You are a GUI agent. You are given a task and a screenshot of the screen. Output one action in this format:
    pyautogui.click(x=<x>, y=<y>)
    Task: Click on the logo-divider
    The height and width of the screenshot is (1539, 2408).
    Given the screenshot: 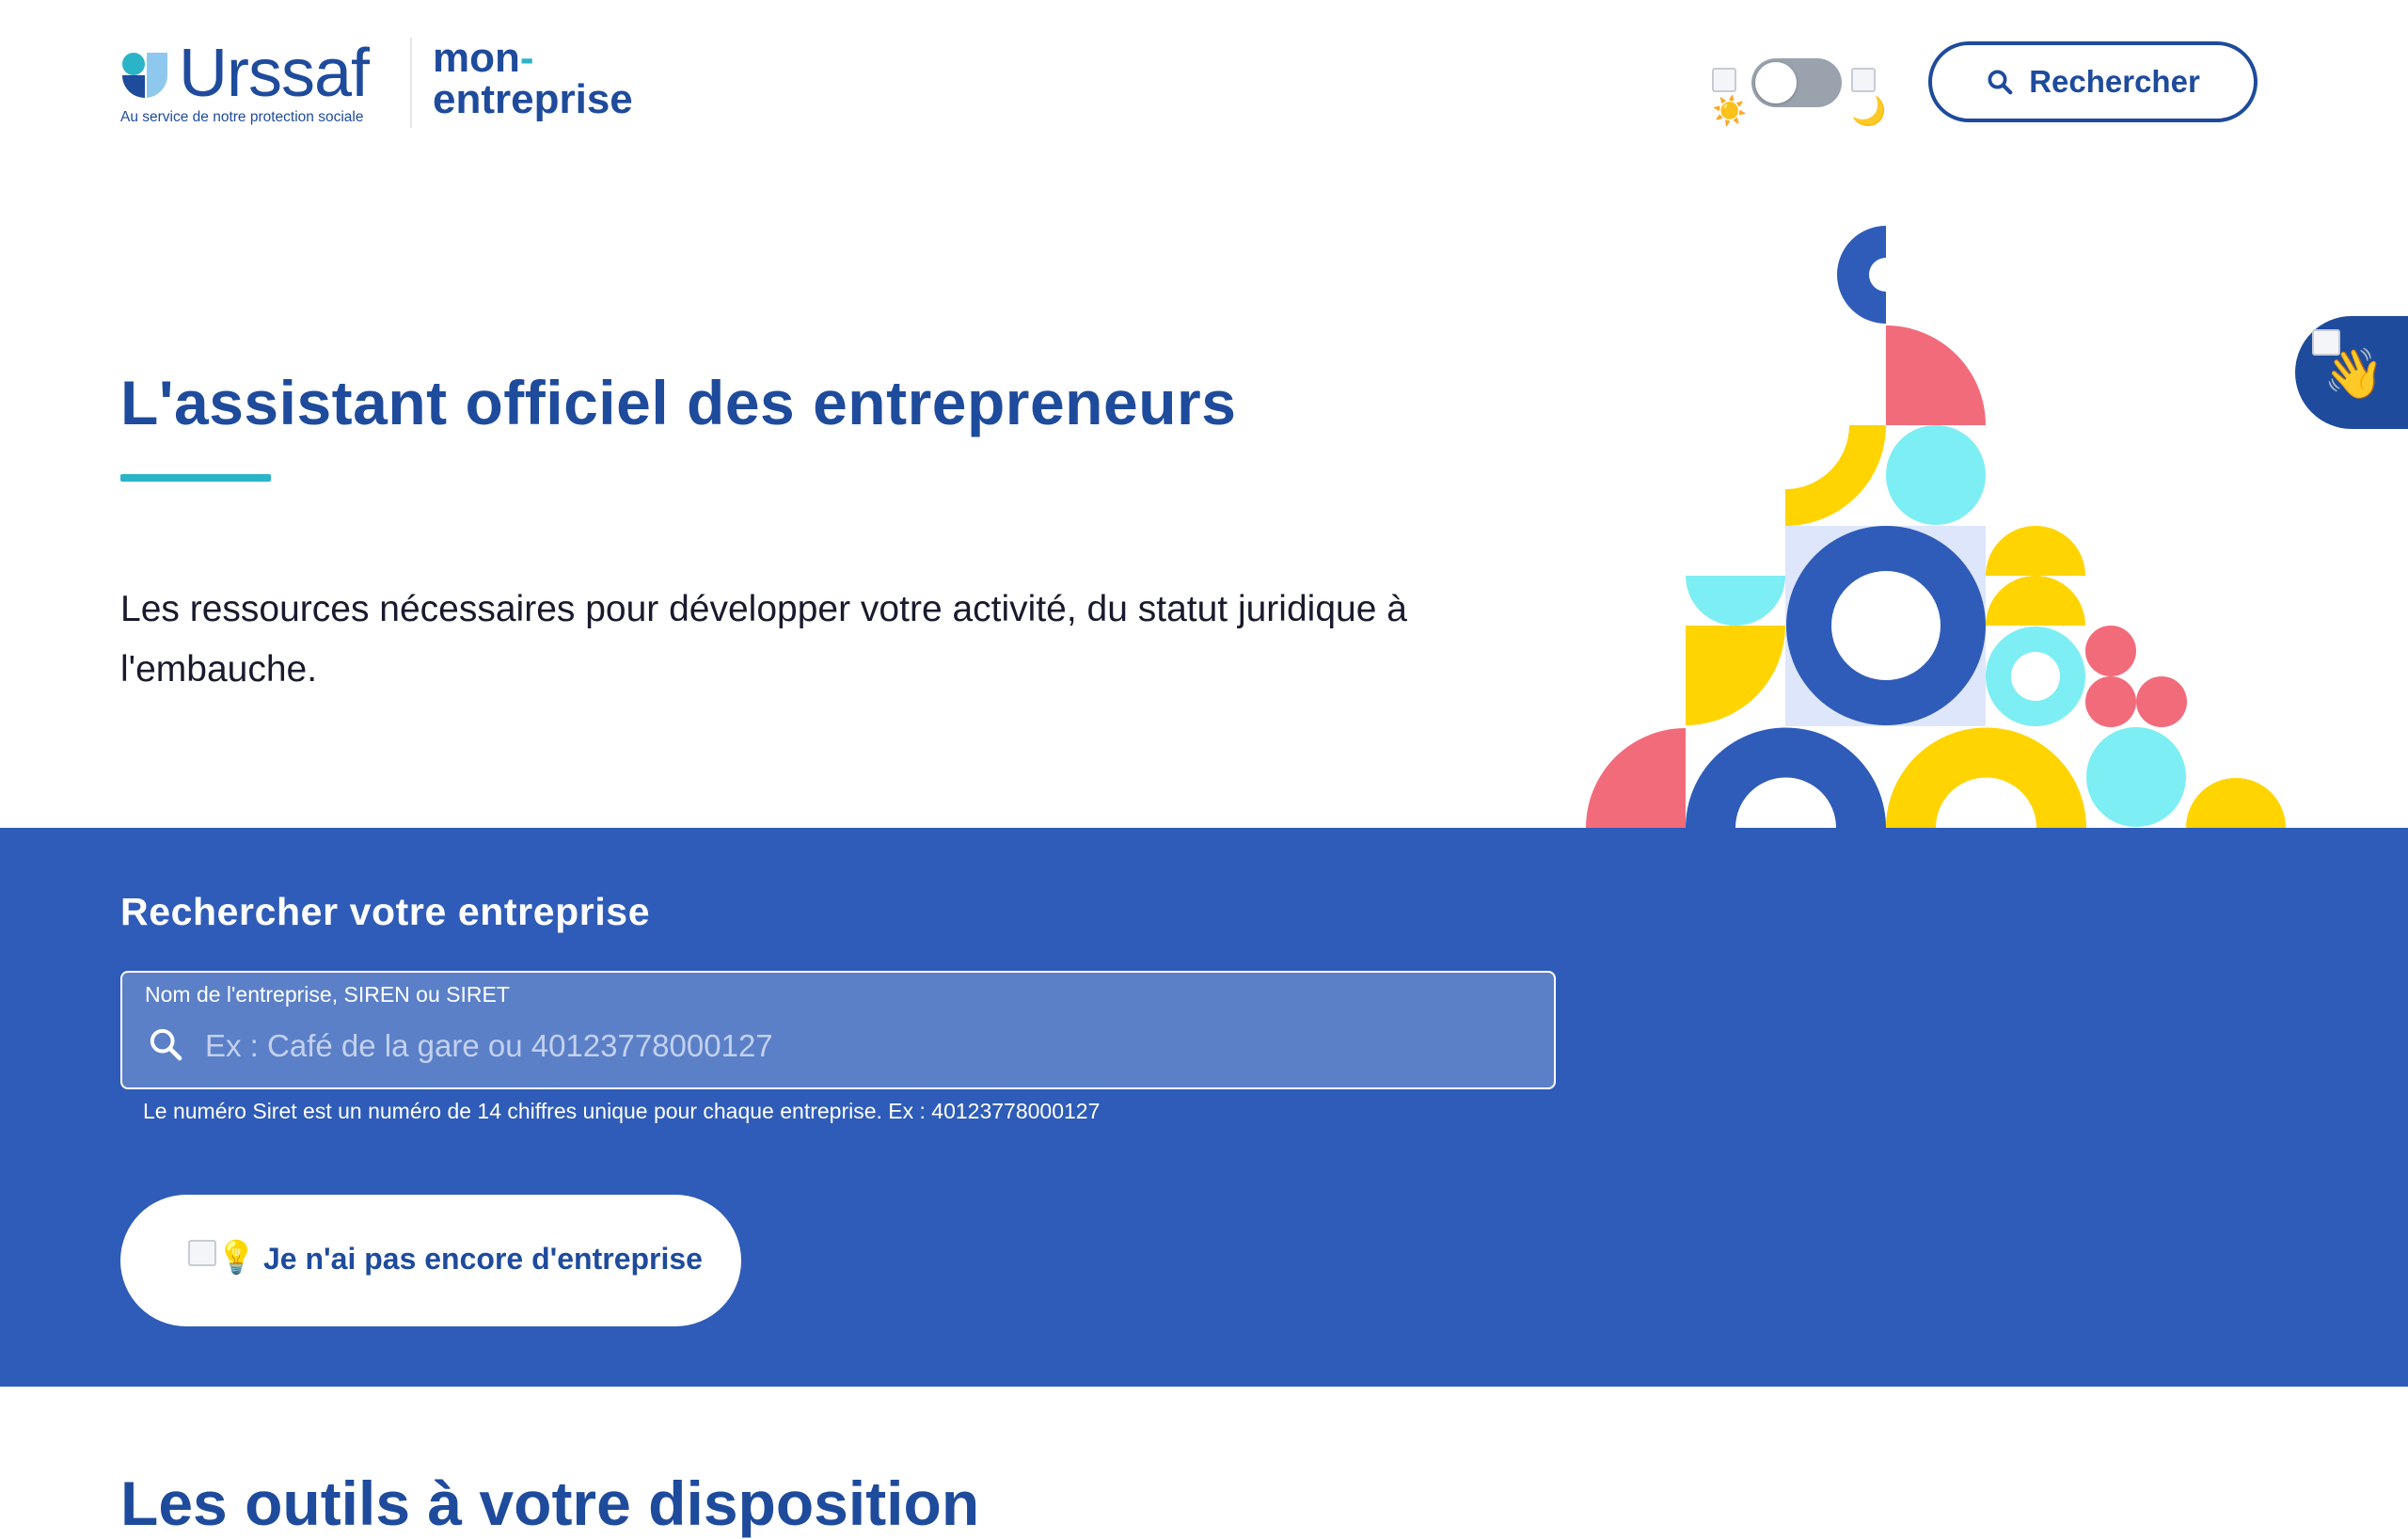 What is the action you would take?
    pyautogui.click(x=411, y=83)
    